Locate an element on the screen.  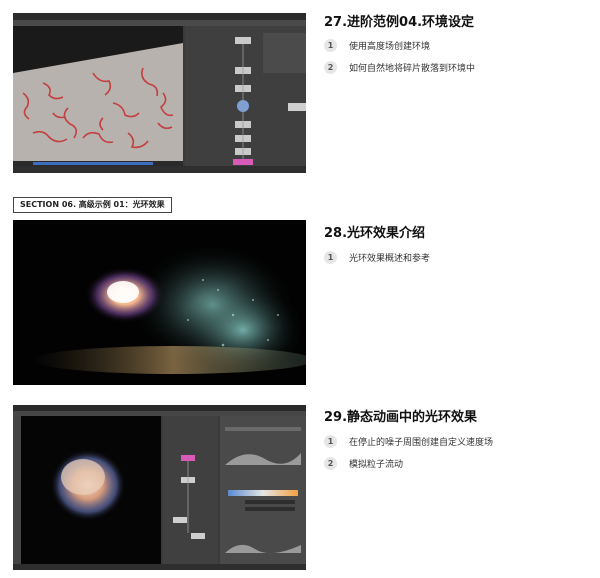
lesson-27-title: 27.进阶范例04.环境设定 is located at coordinates (399, 22).